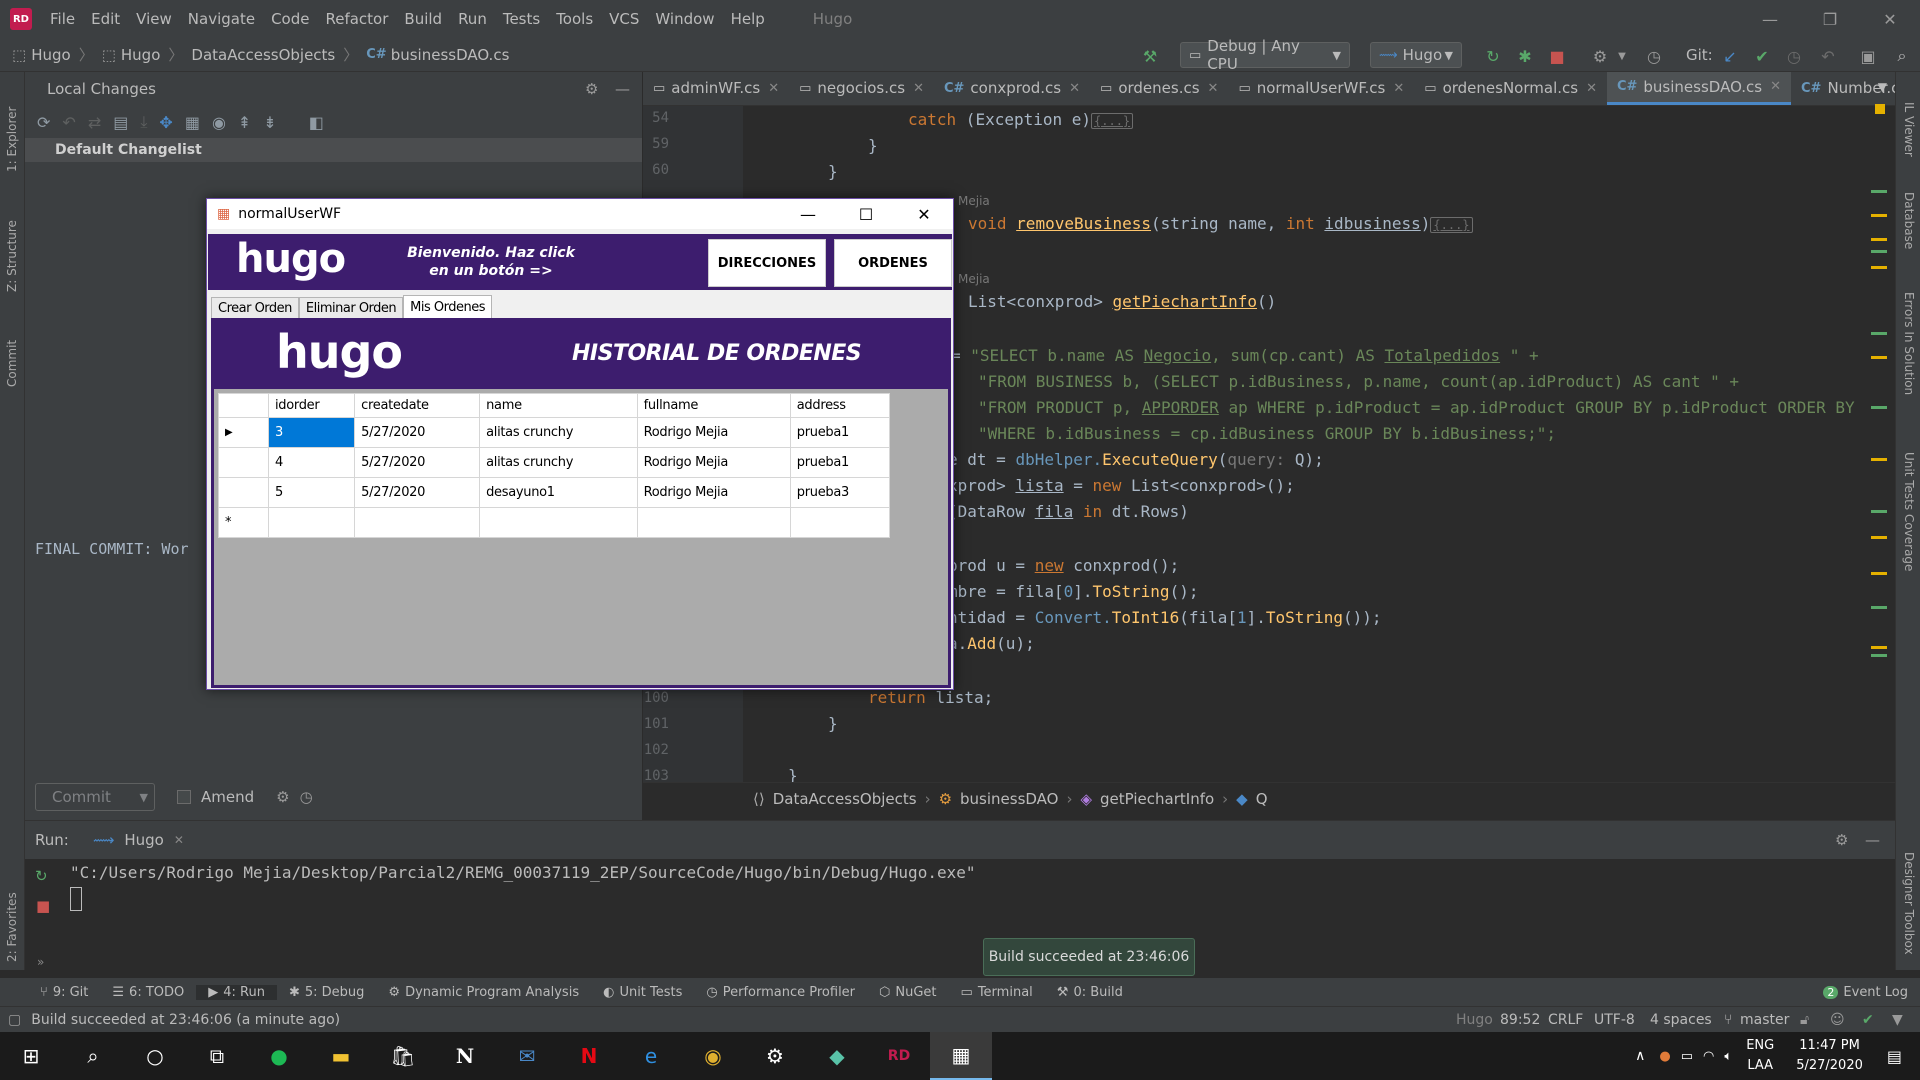  I want to click on winform-app-icon: ▦, so click(961, 1056).